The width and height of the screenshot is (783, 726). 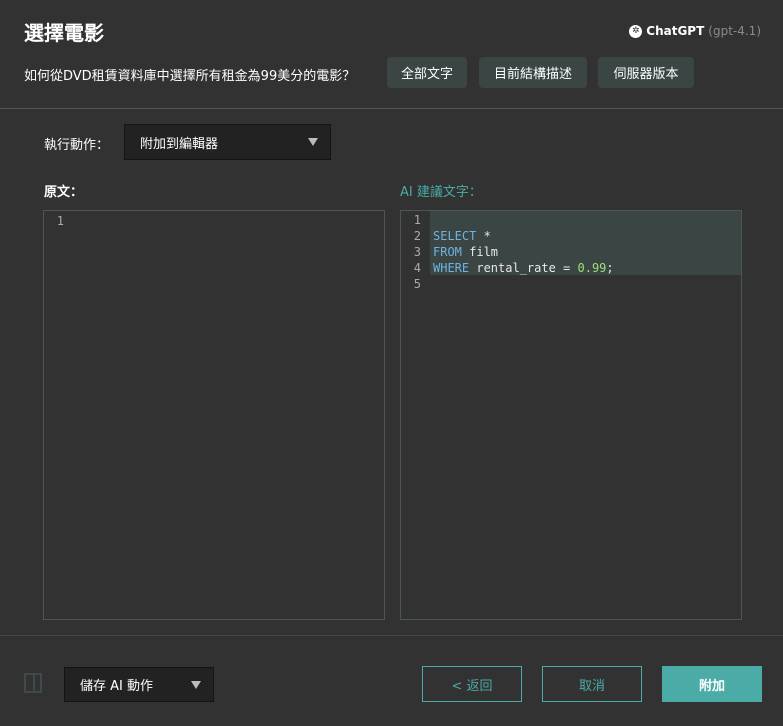 I want to click on keyword: FROM, so click(x=447, y=252).